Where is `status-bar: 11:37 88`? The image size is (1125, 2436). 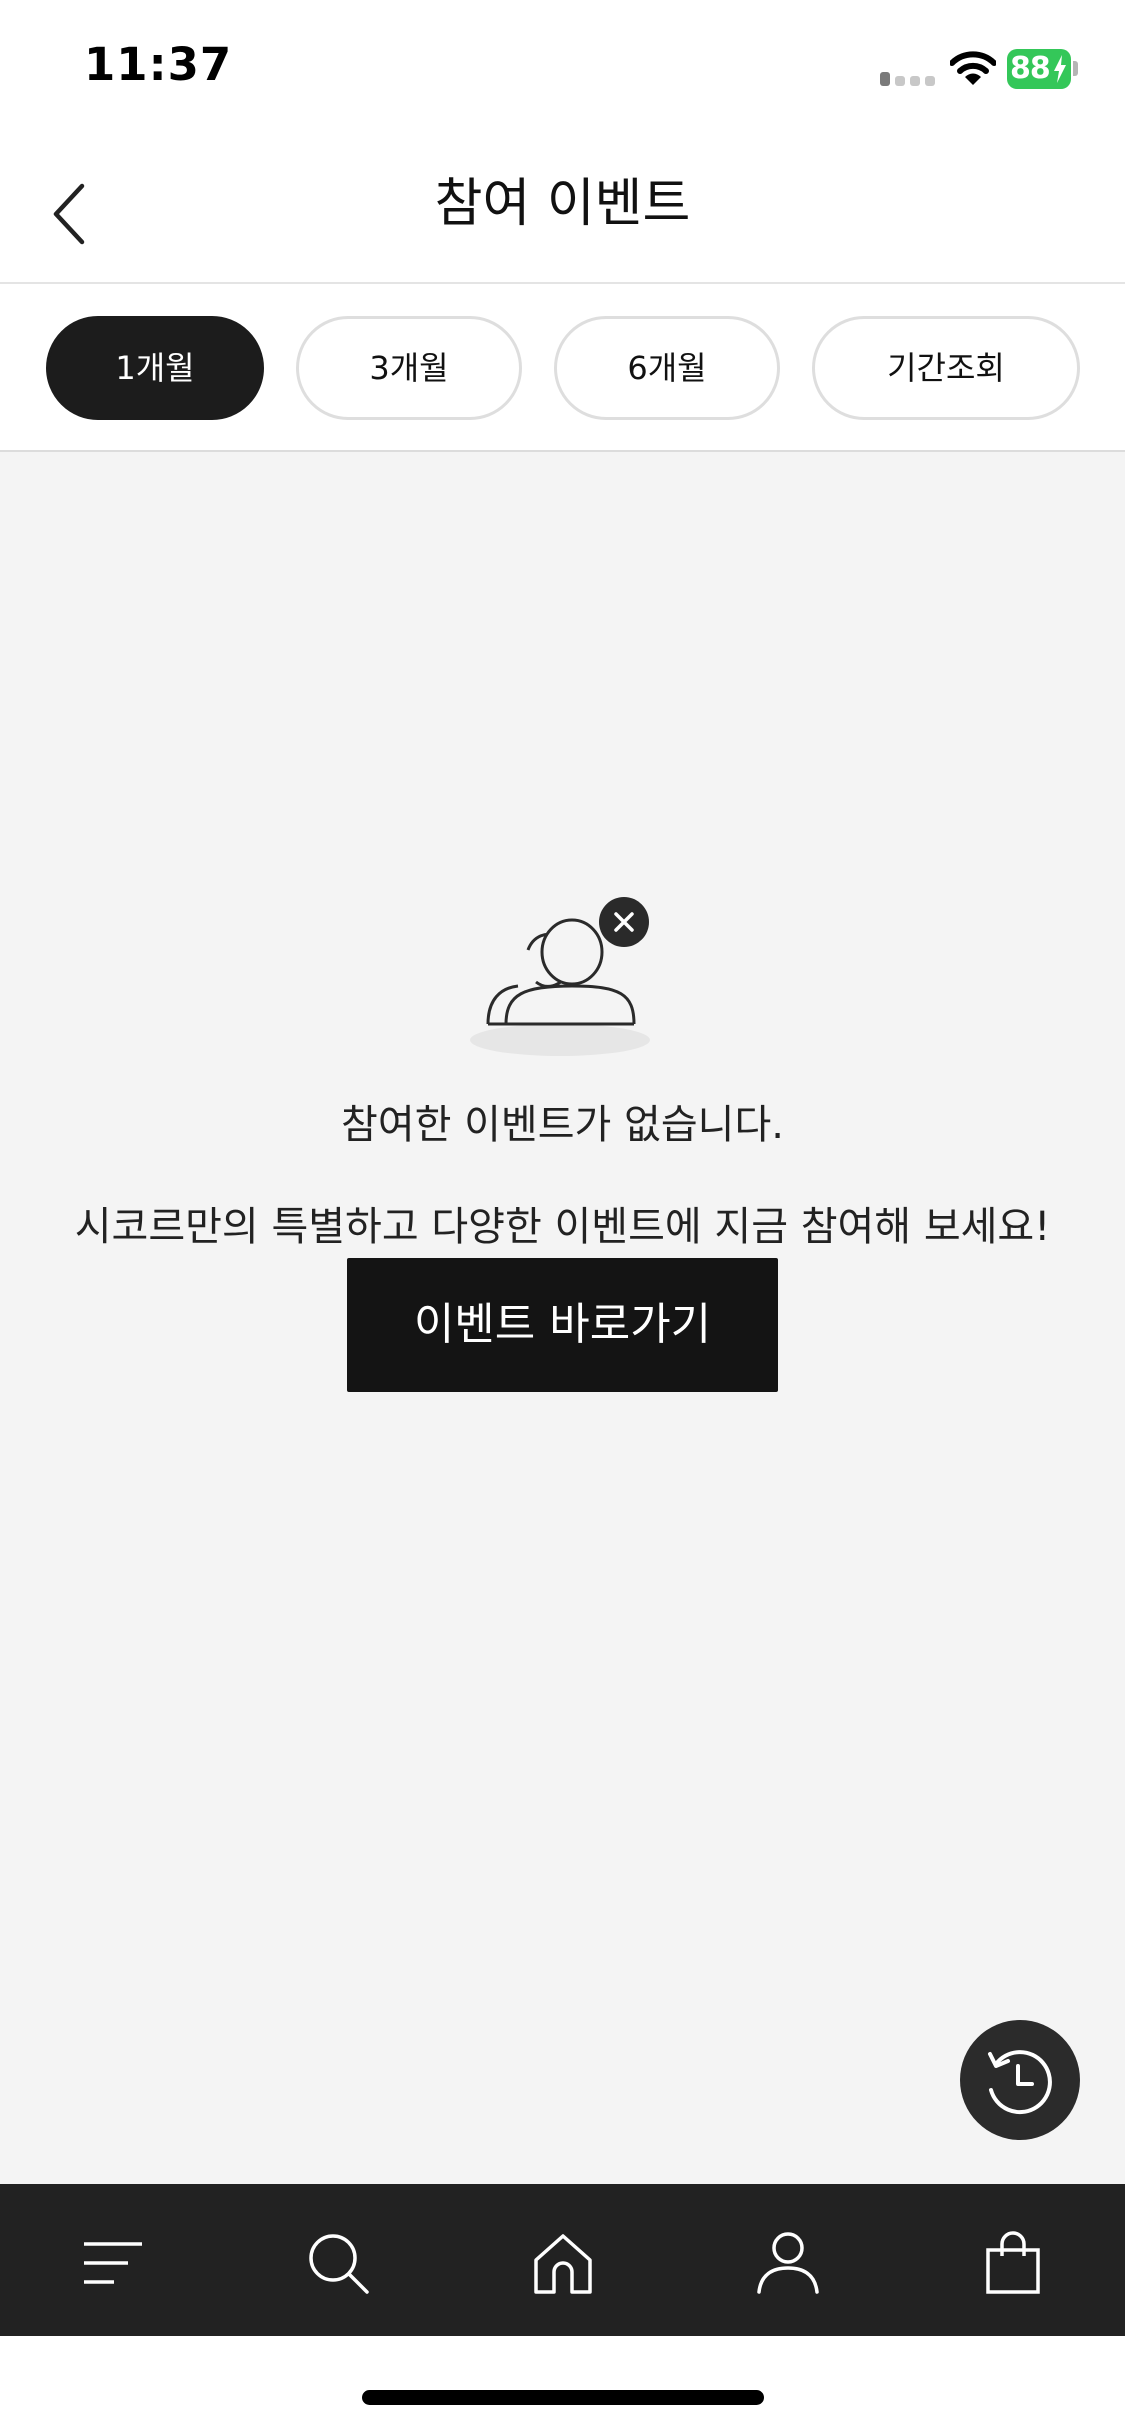
status-bar: 11:37 88 is located at coordinates (562, 68).